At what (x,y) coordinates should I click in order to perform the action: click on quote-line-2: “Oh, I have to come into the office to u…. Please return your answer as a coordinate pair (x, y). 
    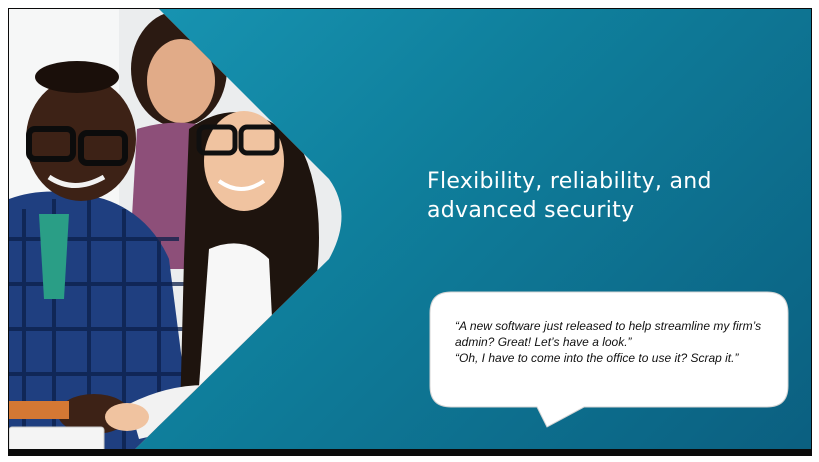
    Looking at the image, I should click on (597, 358).